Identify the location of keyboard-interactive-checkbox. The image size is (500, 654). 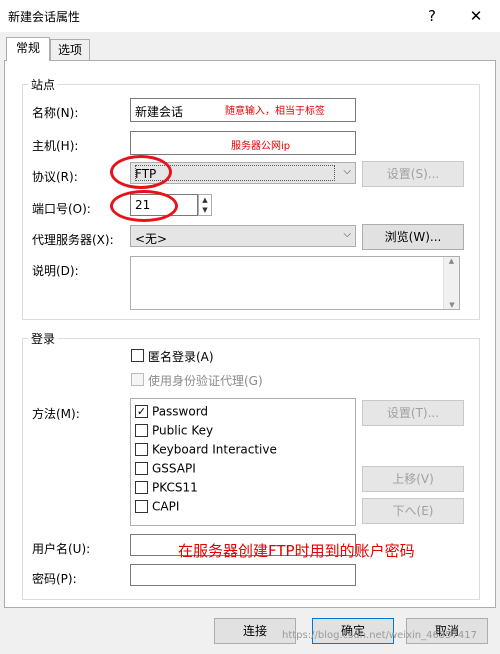
(141, 449).